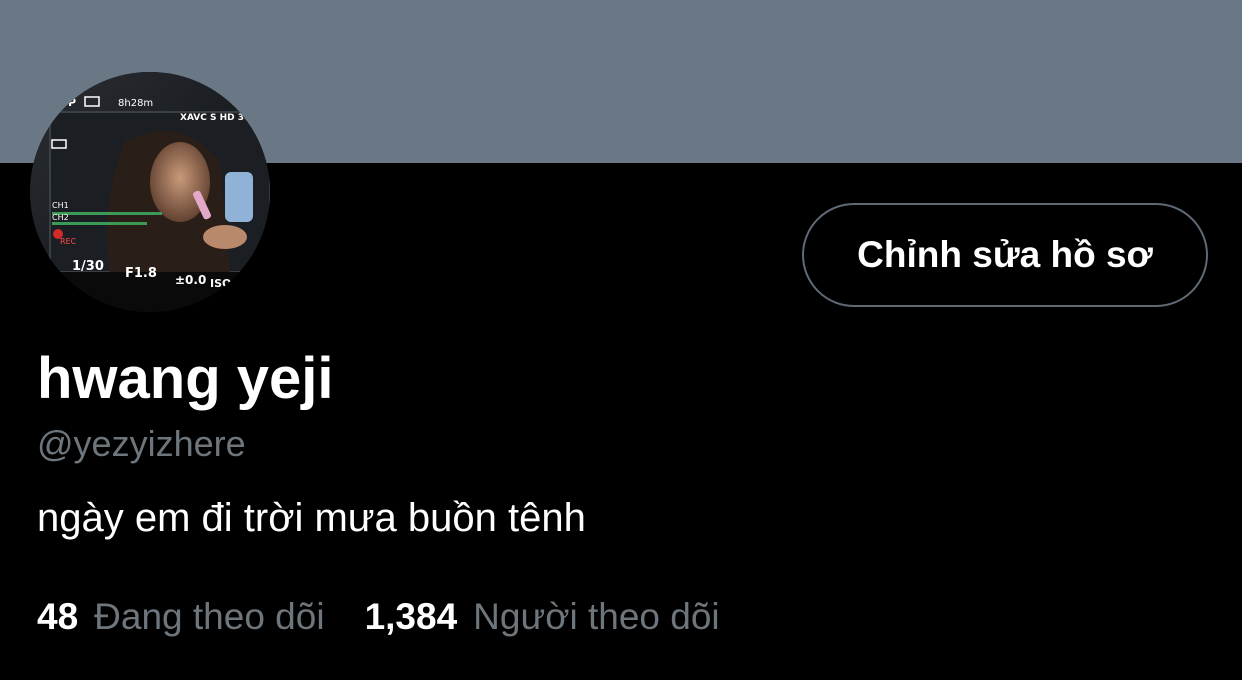 Image resolution: width=1242 pixels, height=680 pixels. I want to click on follow-stats: 48 Đang theo dõi 1,384 Người theo dõi, so click(378, 617).